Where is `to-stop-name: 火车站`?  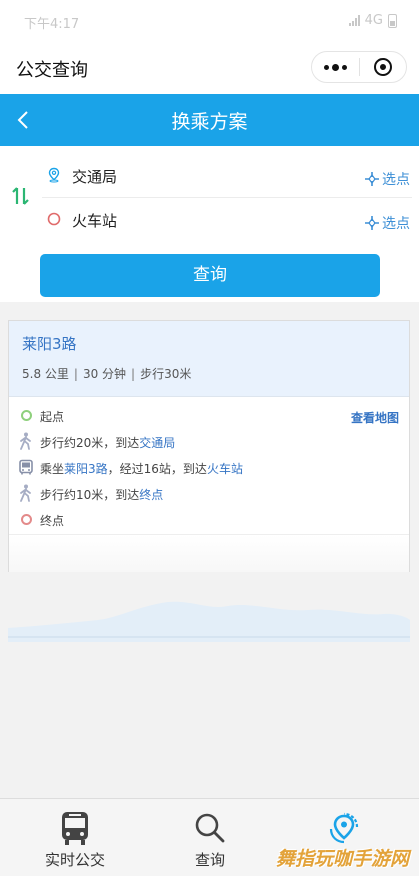
to-stop-name: 火车站 is located at coordinates (95, 221).